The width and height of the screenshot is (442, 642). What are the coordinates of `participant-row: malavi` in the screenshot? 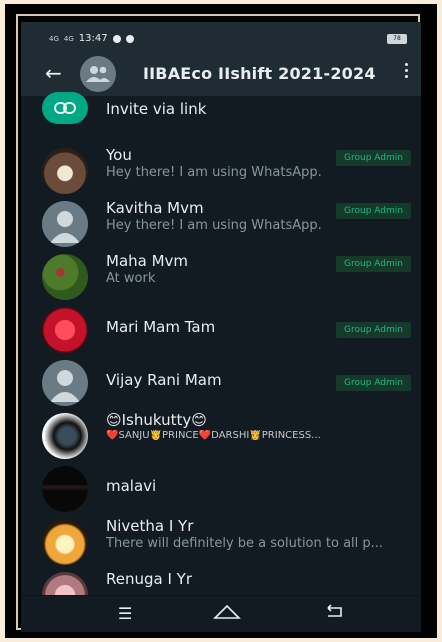 It's located at (221, 489).